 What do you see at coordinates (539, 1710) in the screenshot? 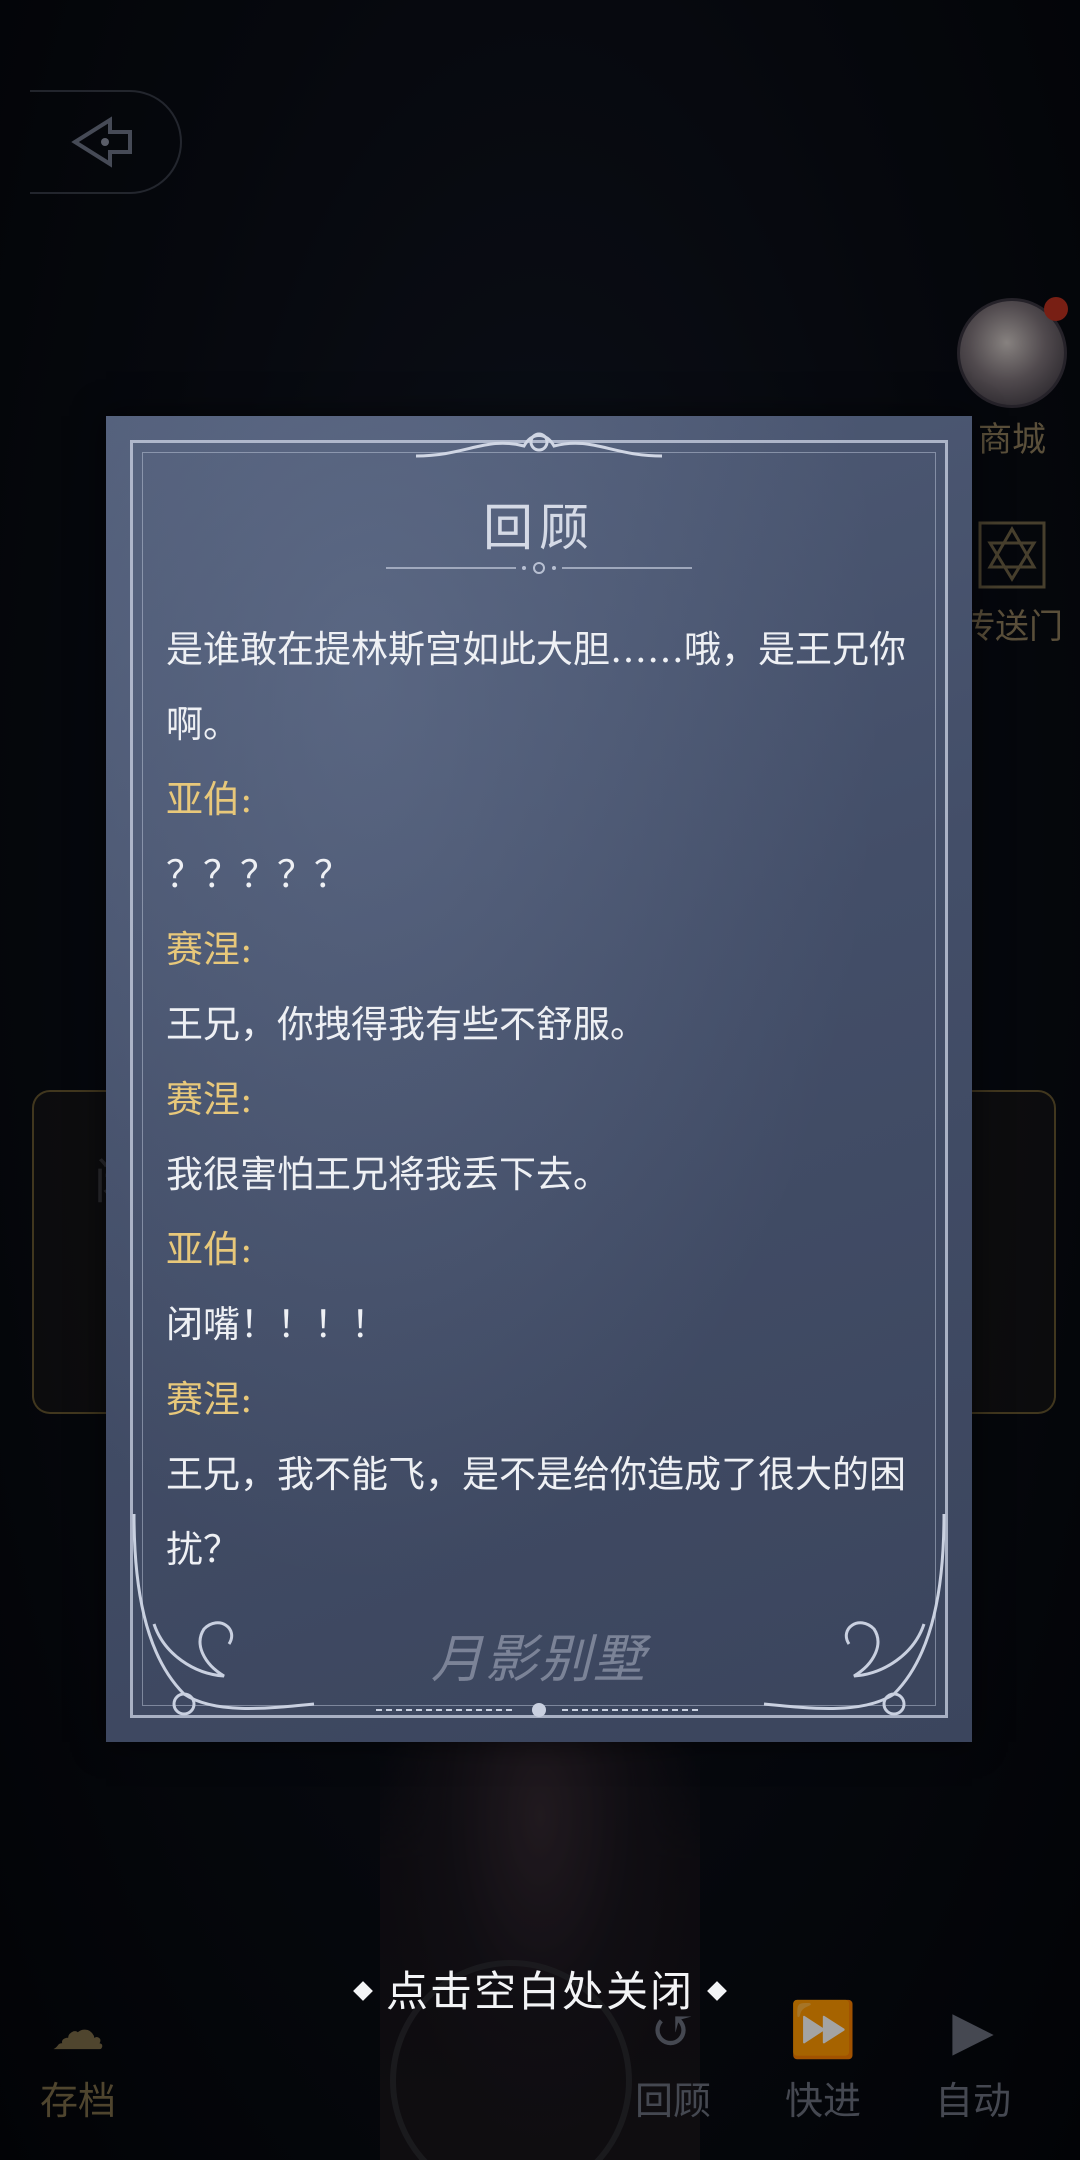
I see `bottom-ornament-icon` at bounding box center [539, 1710].